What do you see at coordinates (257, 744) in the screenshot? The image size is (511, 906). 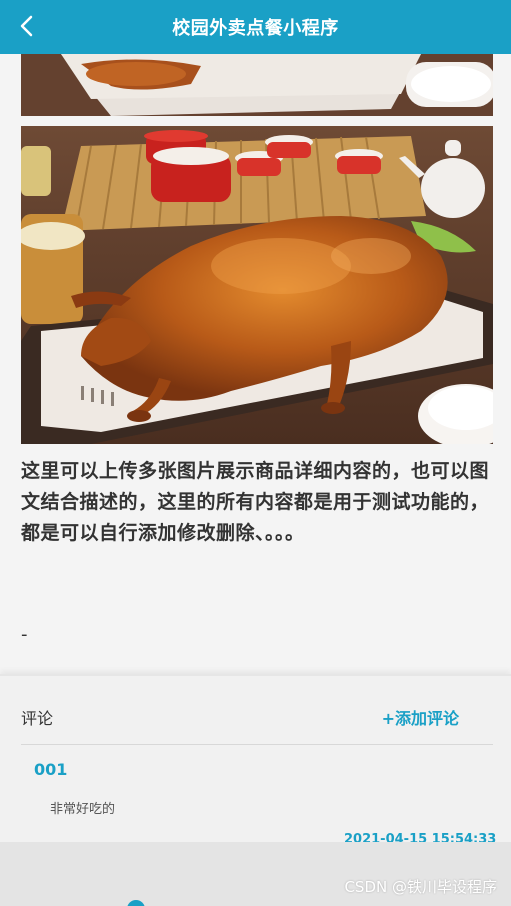 I see `divider` at bounding box center [257, 744].